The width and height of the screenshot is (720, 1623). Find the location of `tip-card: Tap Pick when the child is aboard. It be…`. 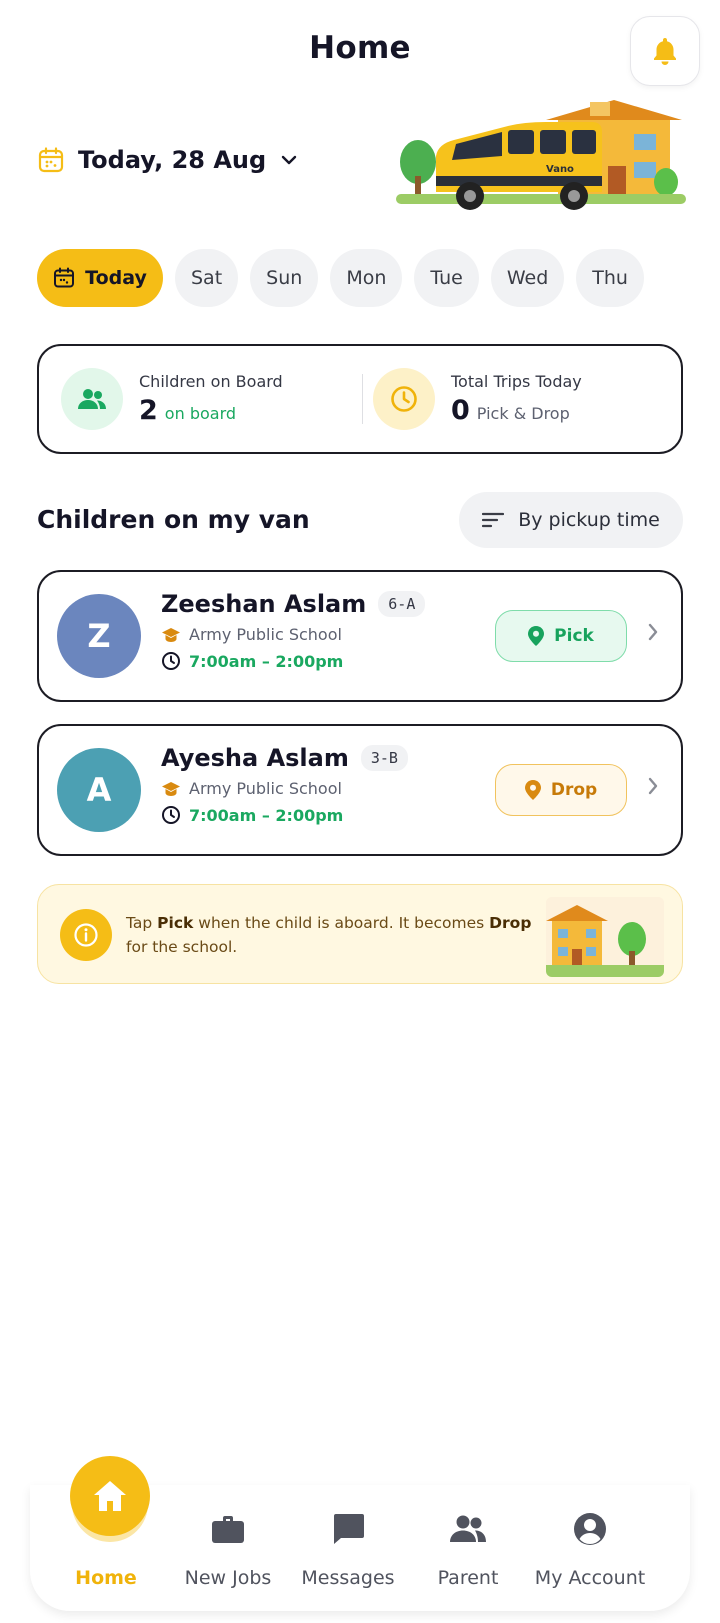

tip-card: Tap Pick when the child is aboard. It be… is located at coordinates (360, 934).